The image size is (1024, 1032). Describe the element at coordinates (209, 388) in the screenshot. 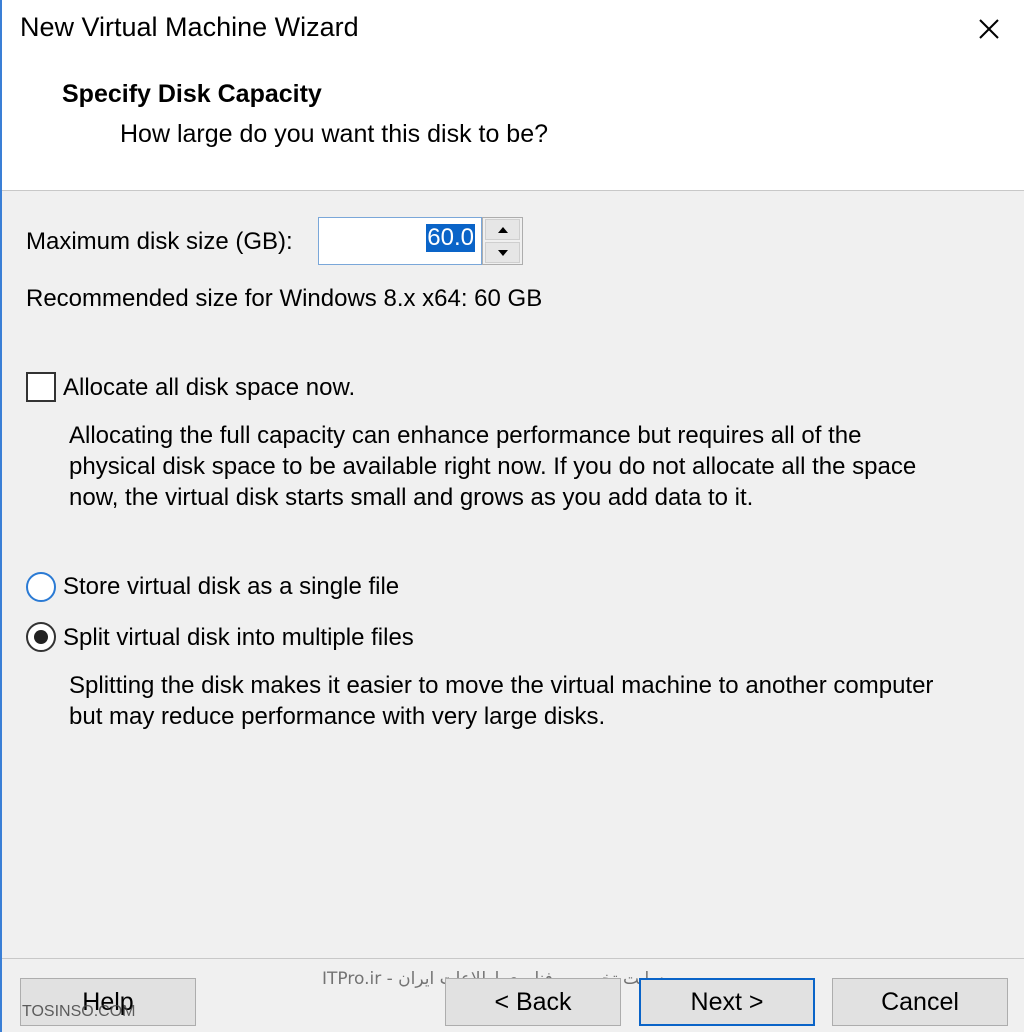

I see `allocate-all-label: Allocate all disk space now.` at that location.